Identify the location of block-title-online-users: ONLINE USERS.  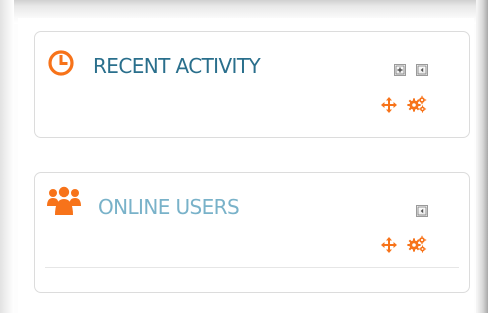
(169, 207).